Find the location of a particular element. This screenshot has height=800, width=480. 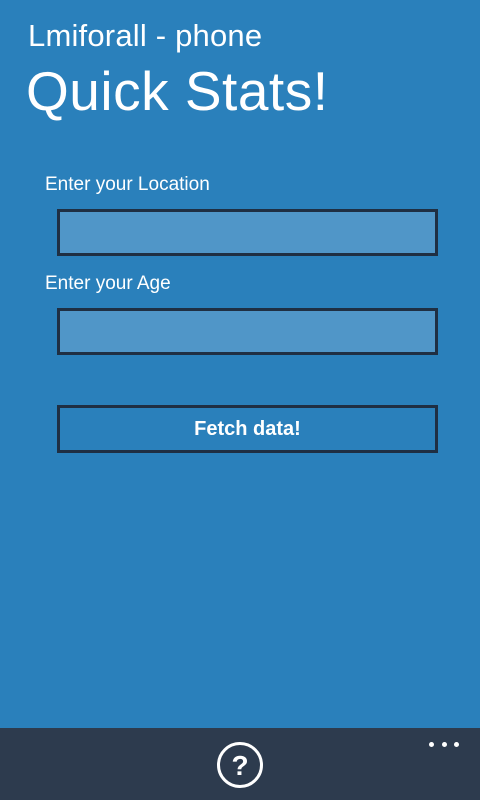

age-input is located at coordinates (247, 331).